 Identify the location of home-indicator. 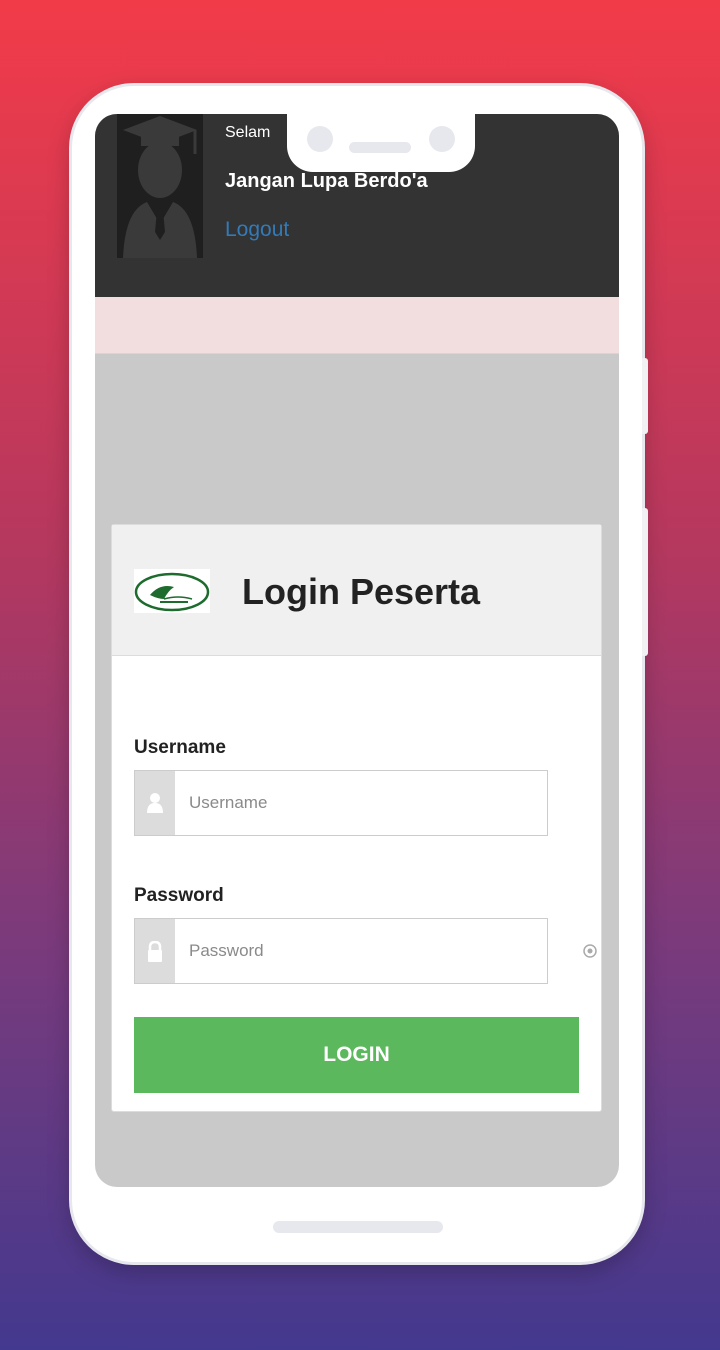
(358, 1227).